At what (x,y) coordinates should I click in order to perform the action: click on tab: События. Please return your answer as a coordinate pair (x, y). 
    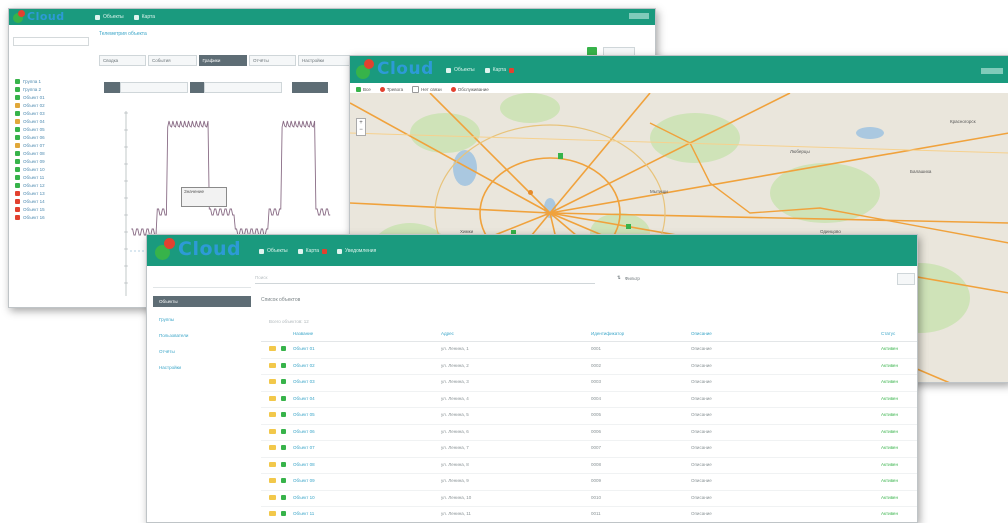
    Looking at the image, I should click on (172, 60).